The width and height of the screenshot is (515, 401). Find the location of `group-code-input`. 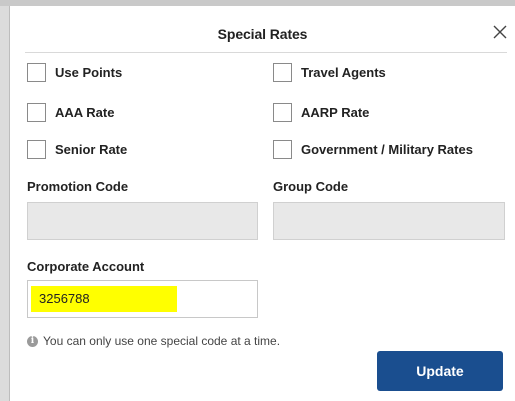

group-code-input is located at coordinates (389, 221).